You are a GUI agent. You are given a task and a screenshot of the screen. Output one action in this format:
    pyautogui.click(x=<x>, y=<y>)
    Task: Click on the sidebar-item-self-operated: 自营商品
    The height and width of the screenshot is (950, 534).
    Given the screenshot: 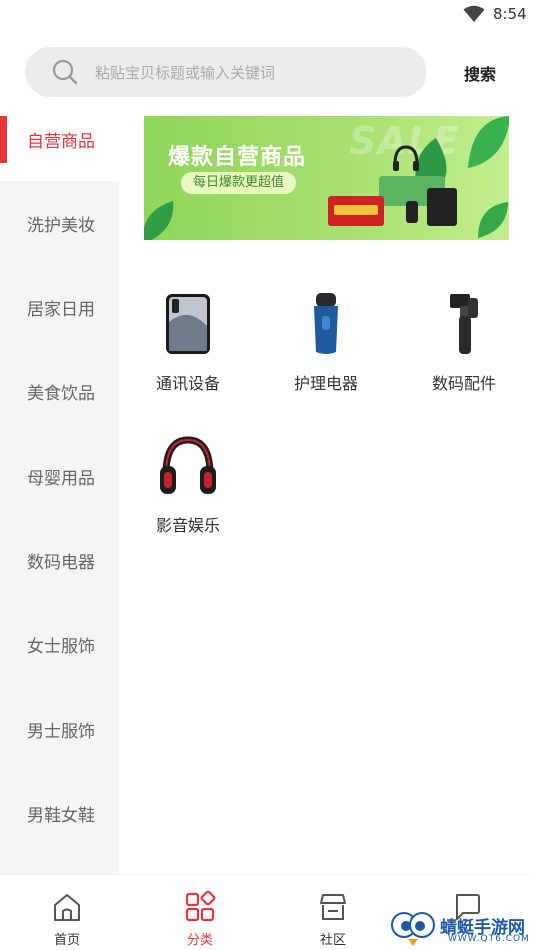 What is the action you would take?
    pyautogui.click(x=59, y=139)
    